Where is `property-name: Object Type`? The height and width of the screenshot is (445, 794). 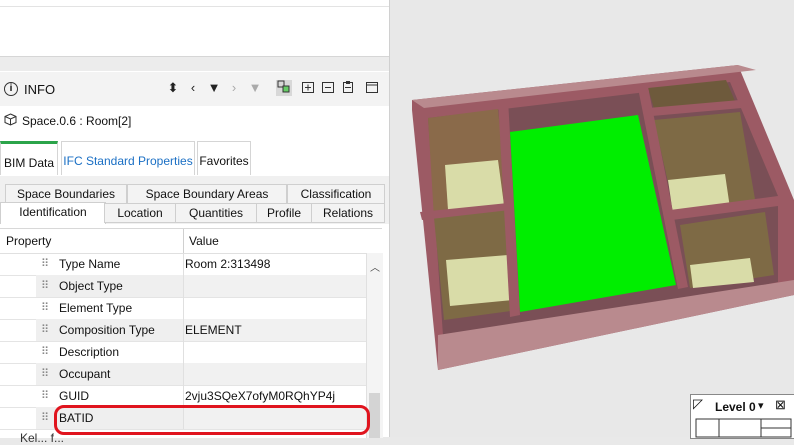
property-name: Object Type is located at coordinates (91, 286).